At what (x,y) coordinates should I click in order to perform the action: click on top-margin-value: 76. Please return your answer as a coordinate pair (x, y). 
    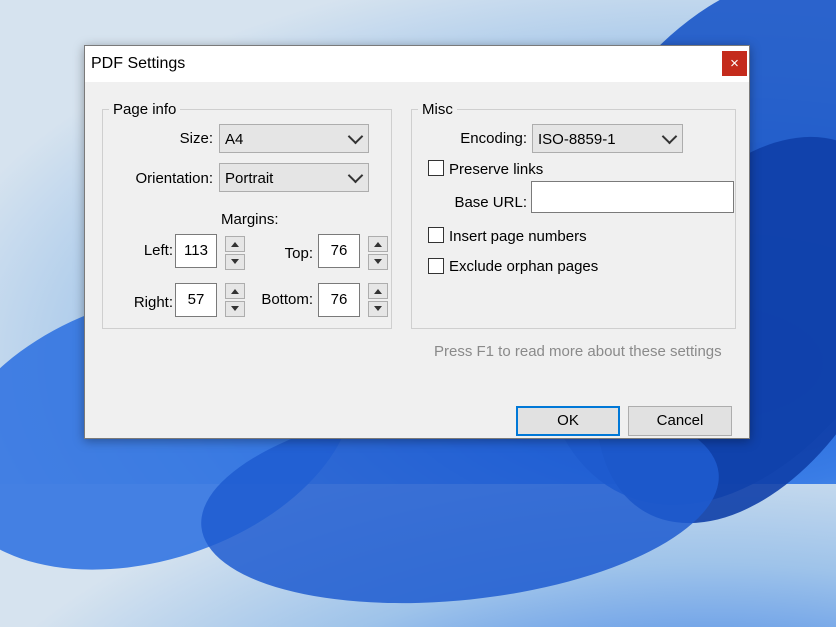
    Looking at the image, I should click on (339, 250).